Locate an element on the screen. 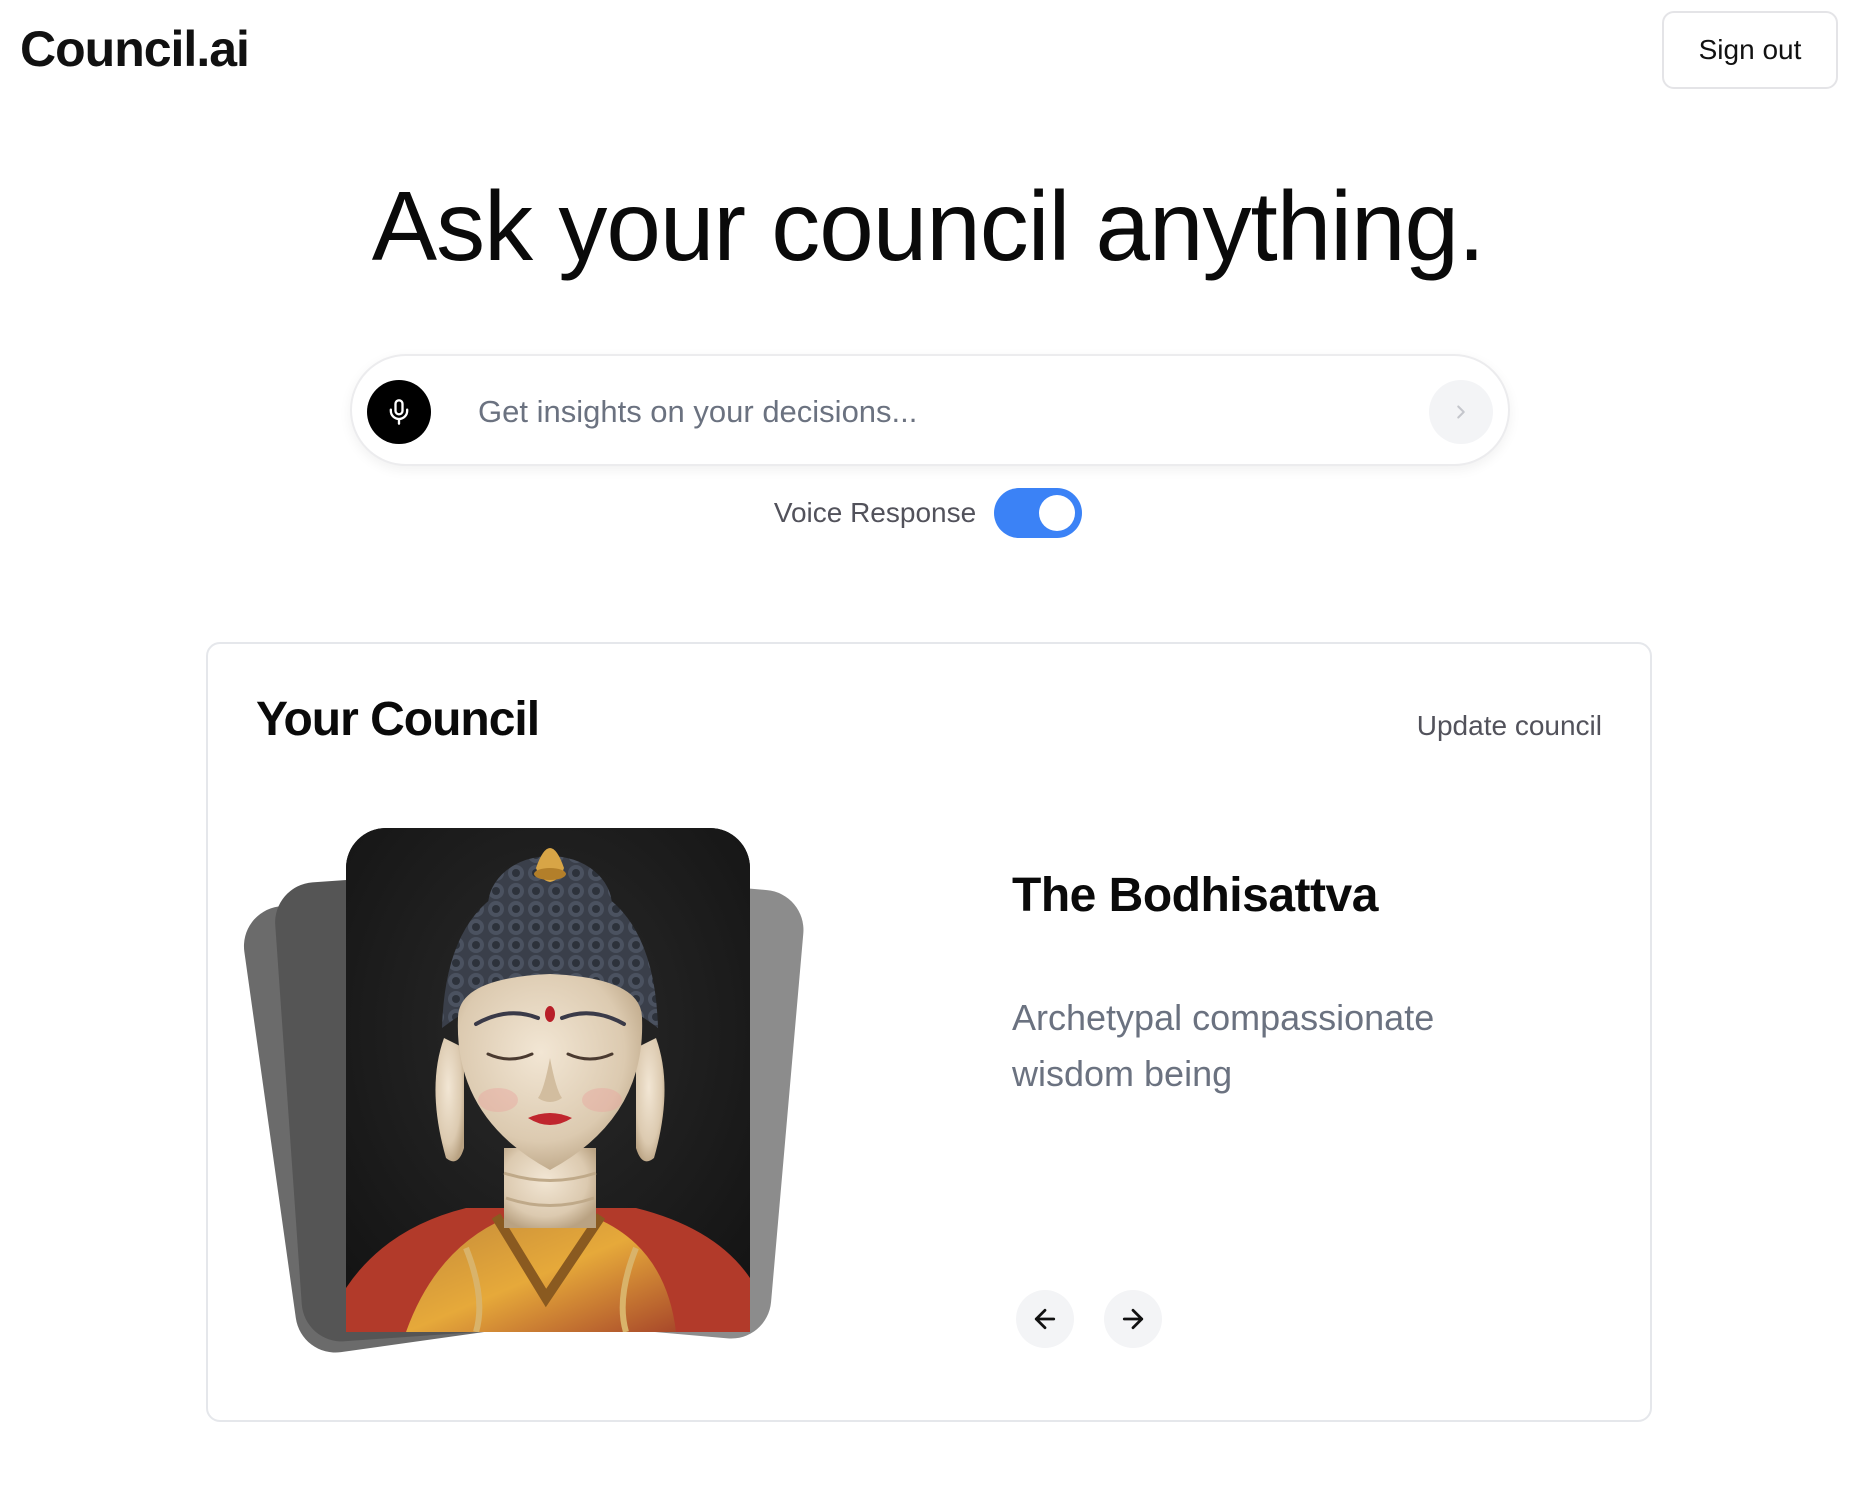 The height and width of the screenshot is (1486, 1856). microphone-icon is located at coordinates (399, 412).